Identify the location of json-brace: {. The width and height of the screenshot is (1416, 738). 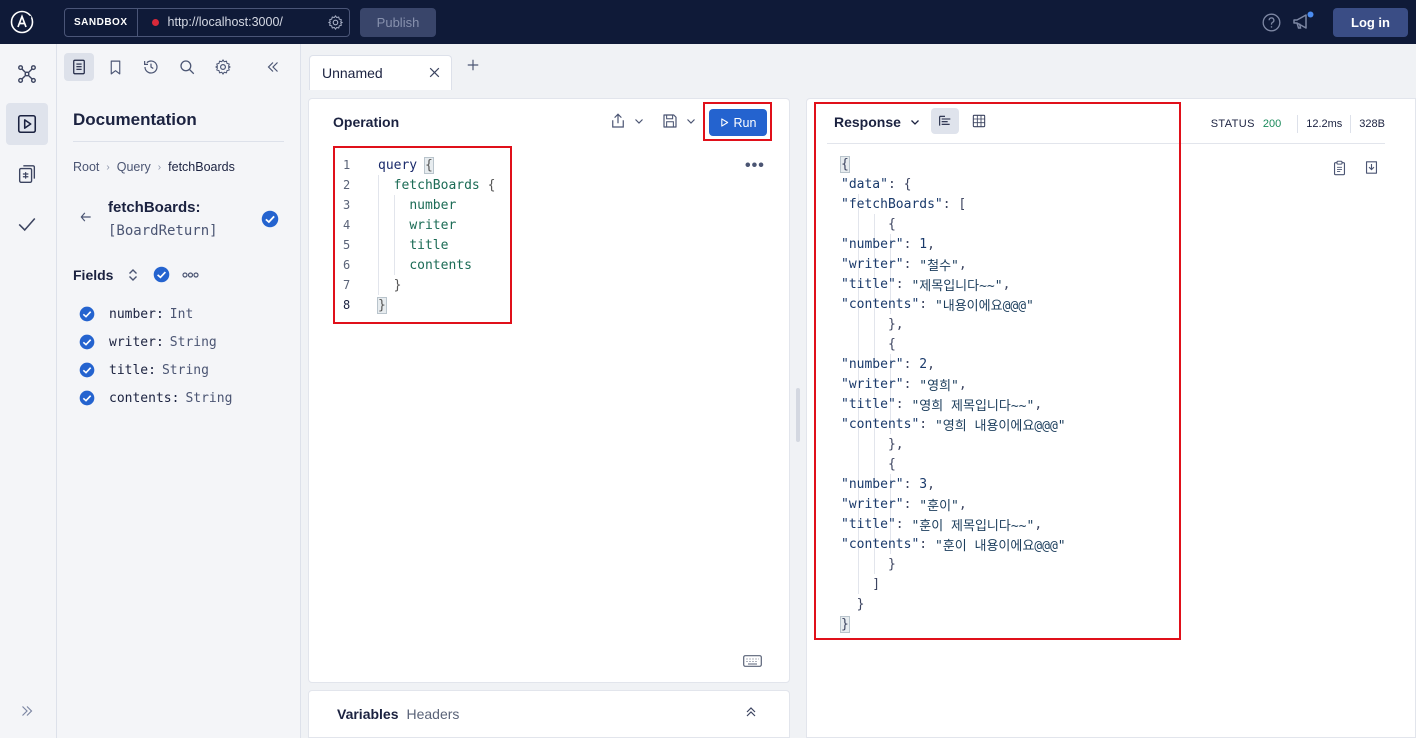
(845, 164).